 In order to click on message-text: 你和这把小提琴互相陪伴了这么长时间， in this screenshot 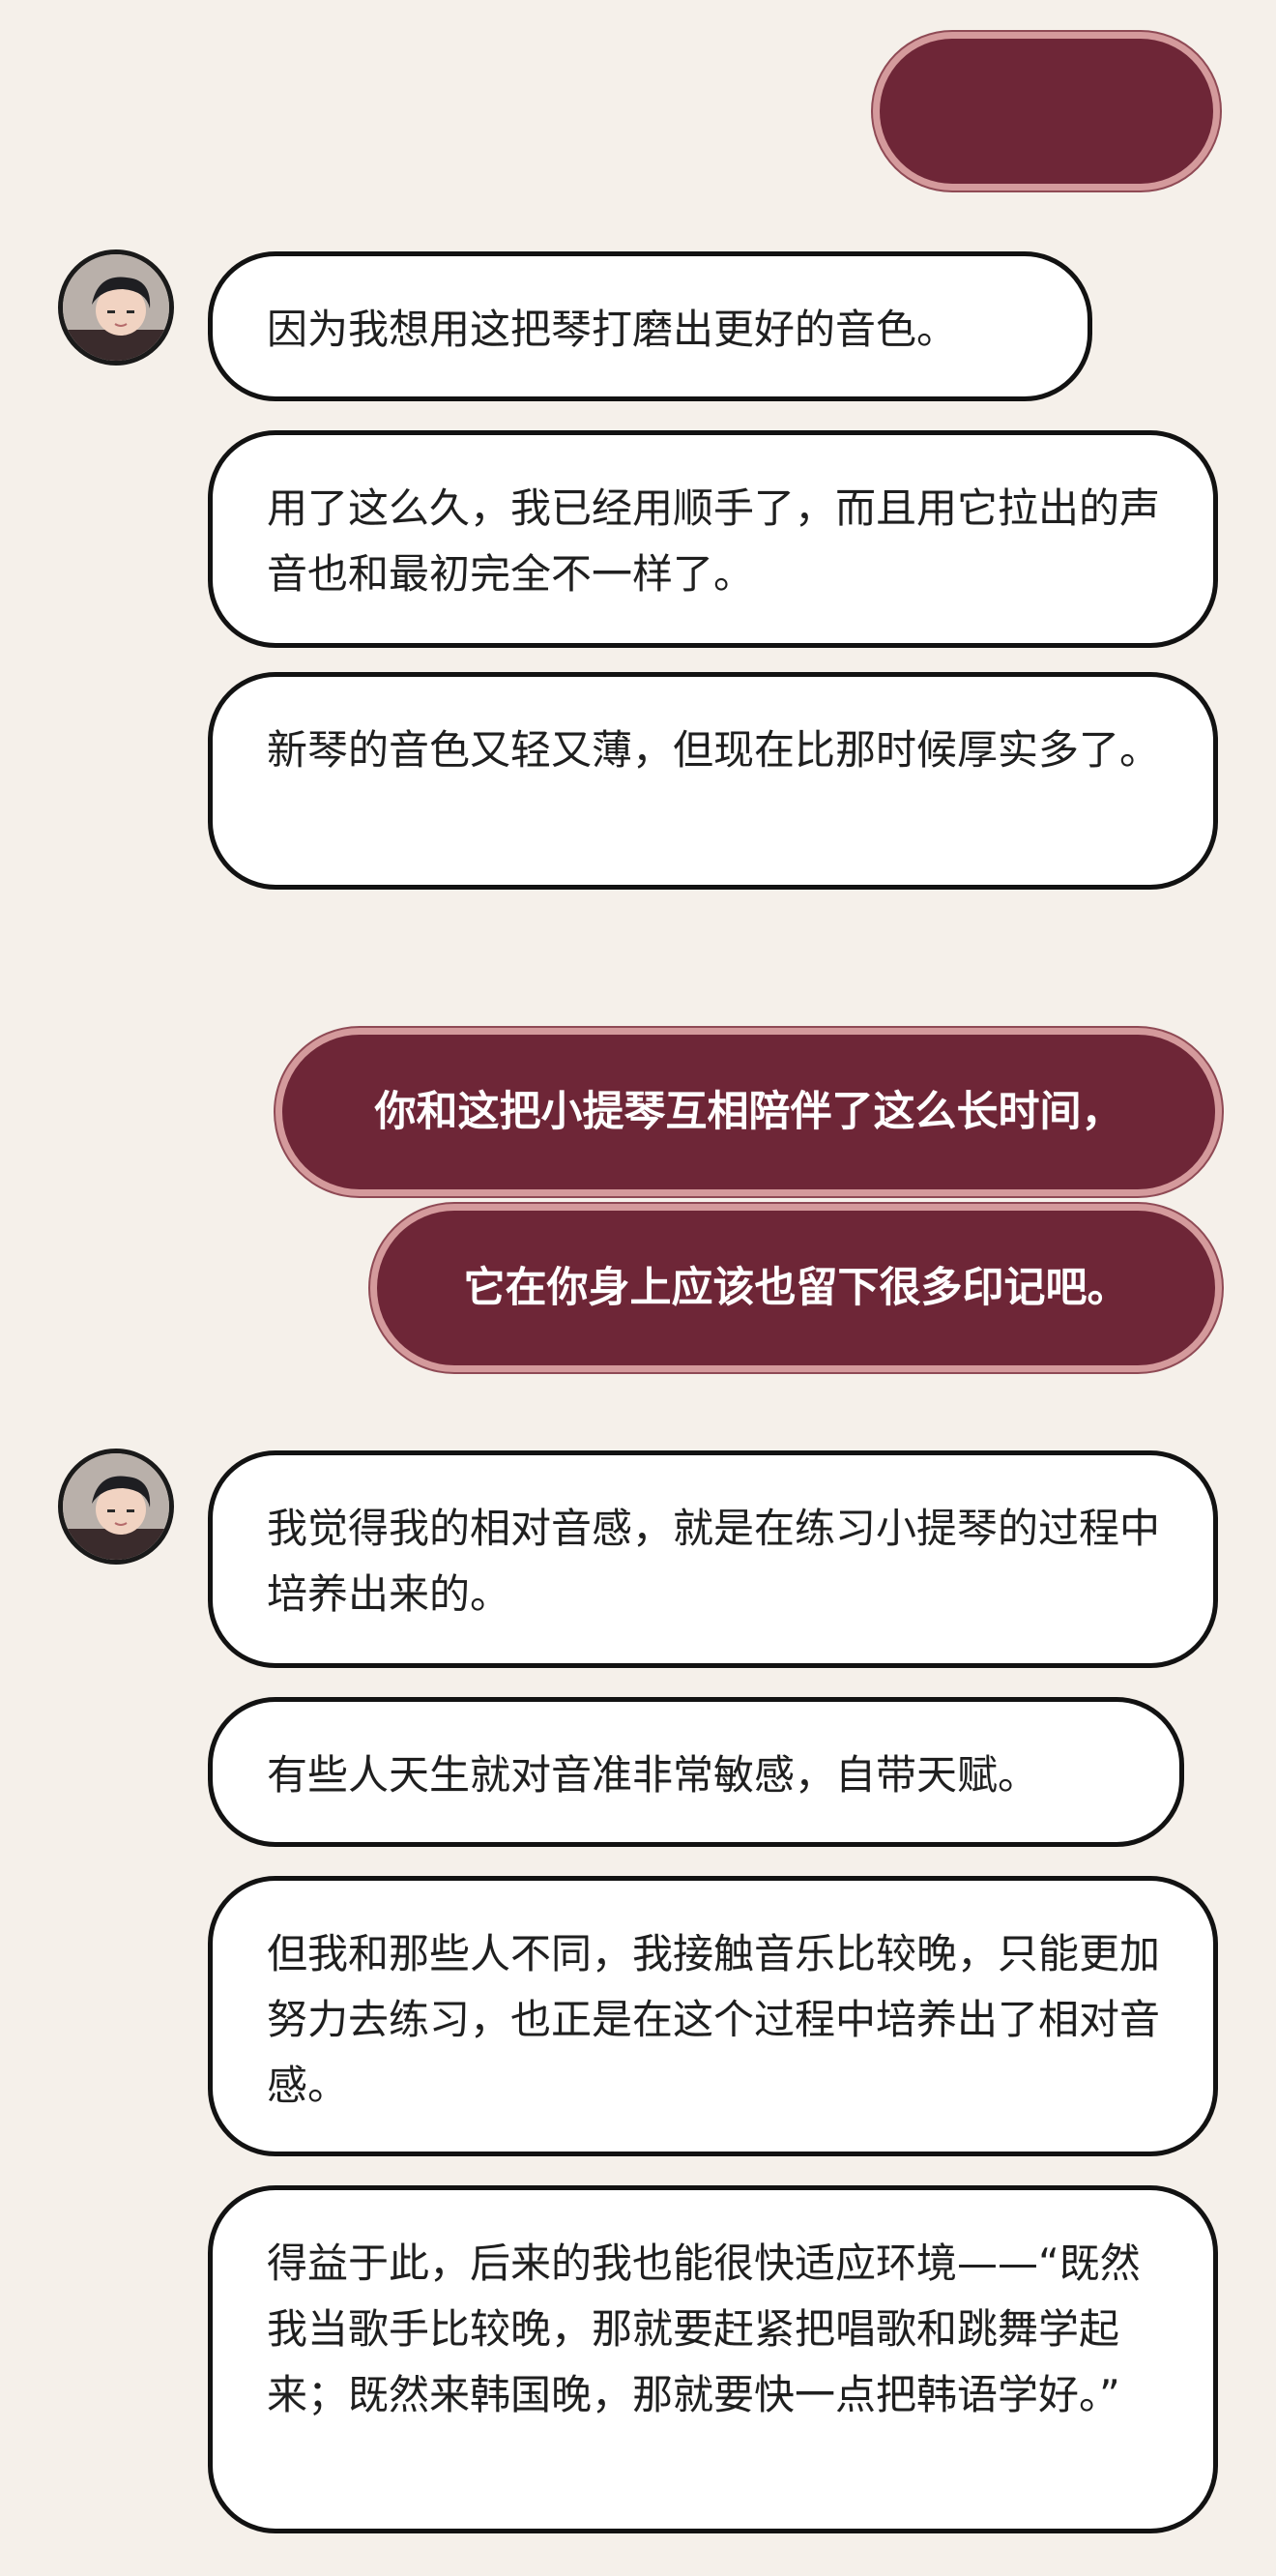, I will do `click(749, 1112)`.